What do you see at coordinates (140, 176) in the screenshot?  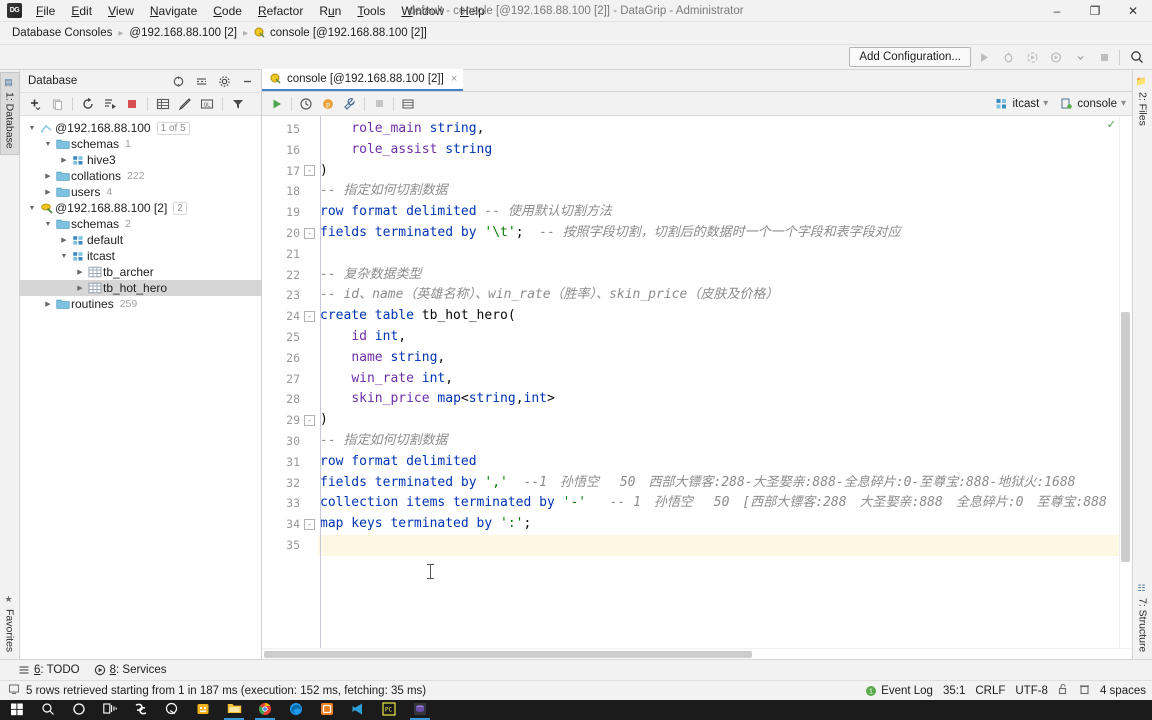 I see `tree-node-collations: ▶ collations 222` at bounding box center [140, 176].